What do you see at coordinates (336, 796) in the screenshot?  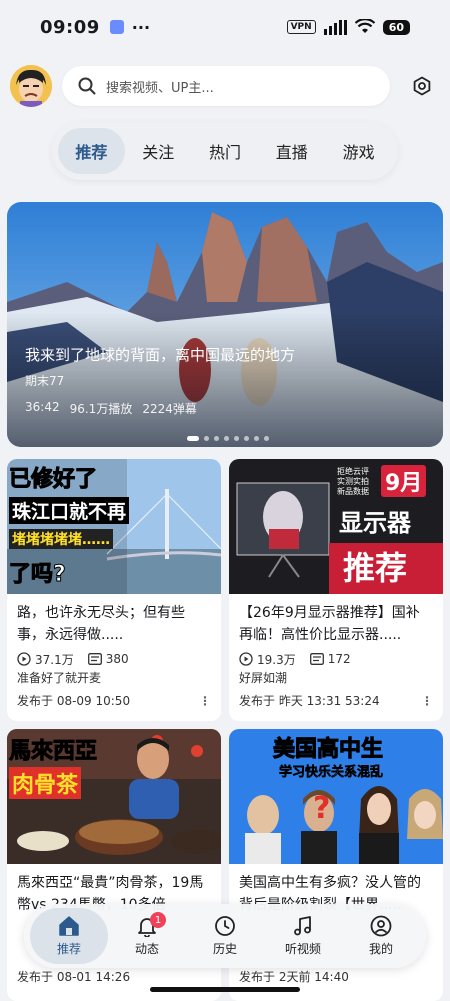 I see `video-thumbnail: 美国高中生 学习快乐关系混乱 ?` at bounding box center [336, 796].